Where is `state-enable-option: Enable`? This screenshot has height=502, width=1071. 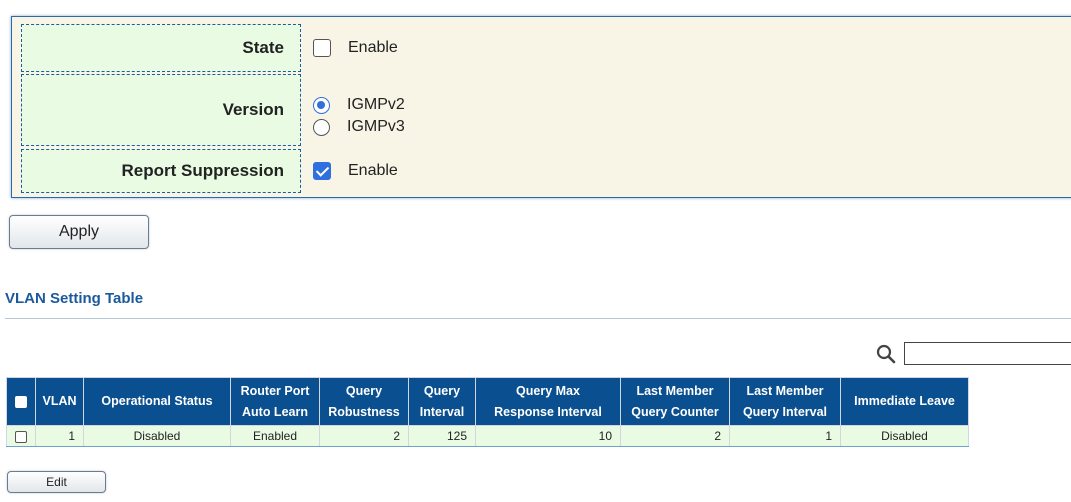 state-enable-option: Enable is located at coordinates (355, 48).